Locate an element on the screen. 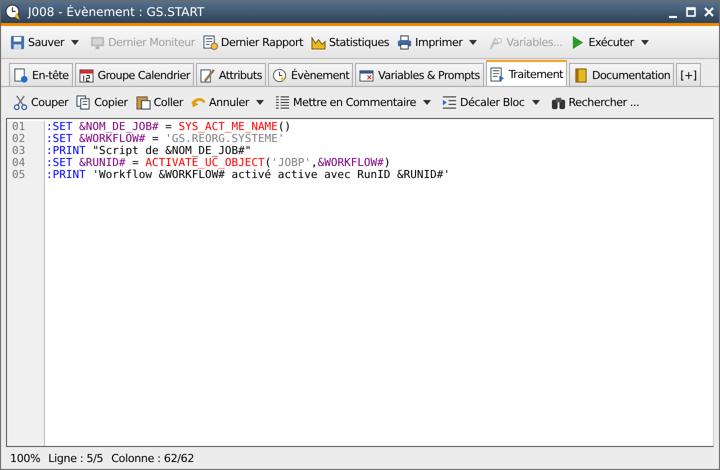  line-number: 03 is located at coordinates (19, 151).